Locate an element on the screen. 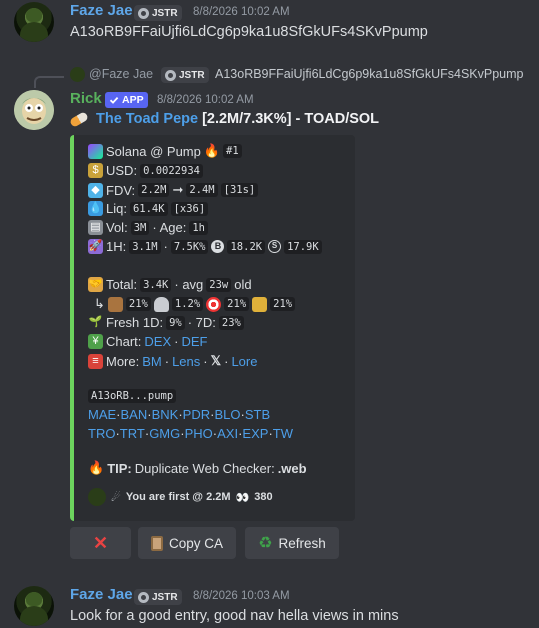  tip-row: 🔥 TIP: Duplicate Web Checker: .web is located at coordinates (197, 468).